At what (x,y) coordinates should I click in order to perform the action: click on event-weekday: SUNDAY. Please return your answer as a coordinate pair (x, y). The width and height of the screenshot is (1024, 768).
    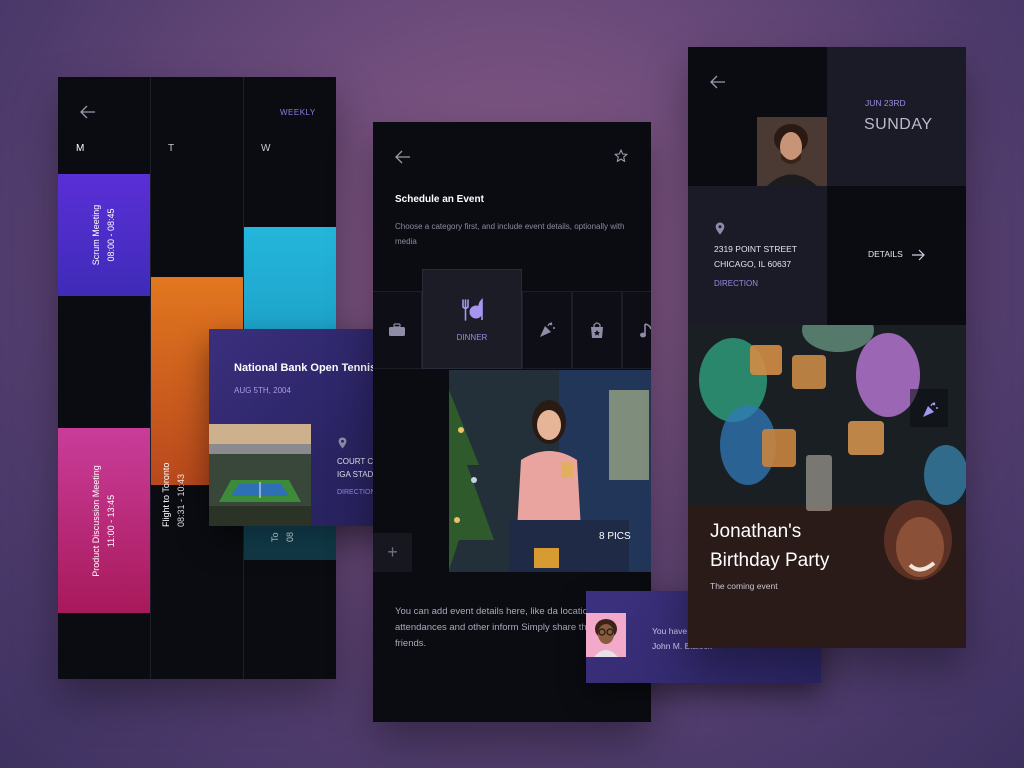
    Looking at the image, I should click on (898, 124).